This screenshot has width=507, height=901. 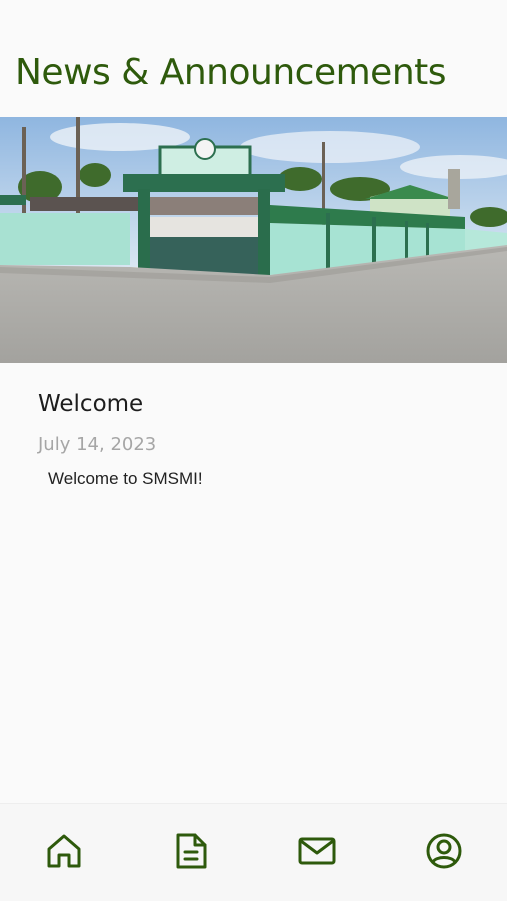 I want to click on profile-icon, so click(x=444, y=851).